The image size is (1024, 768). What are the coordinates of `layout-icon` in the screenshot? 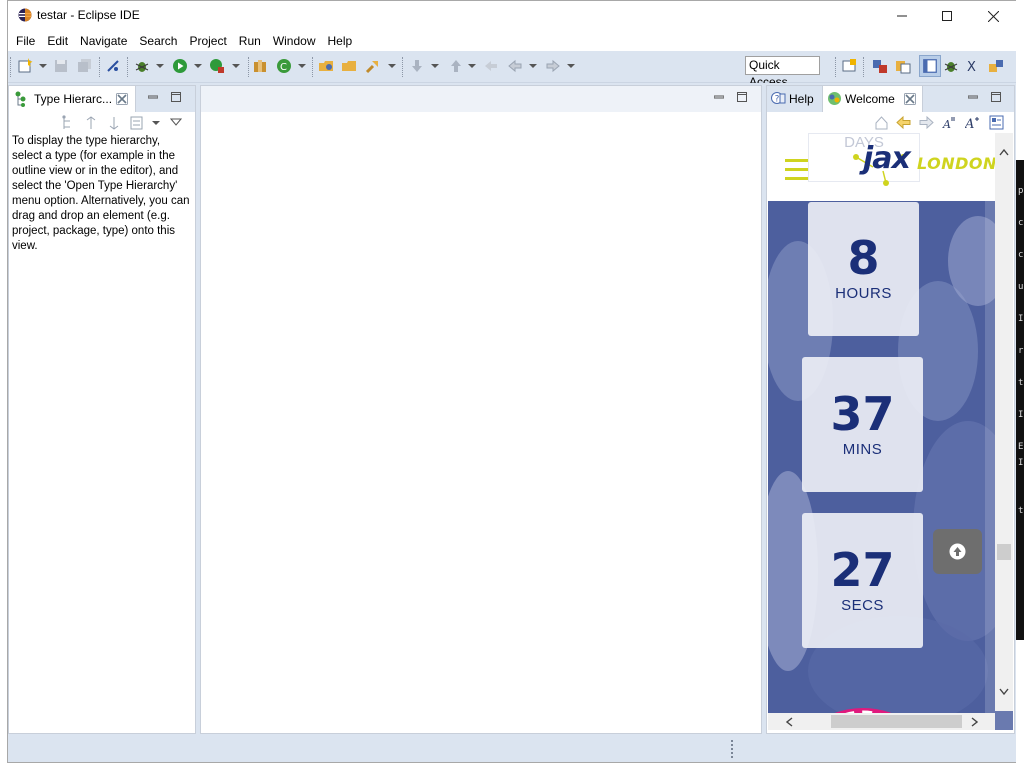 It's located at (137, 123).